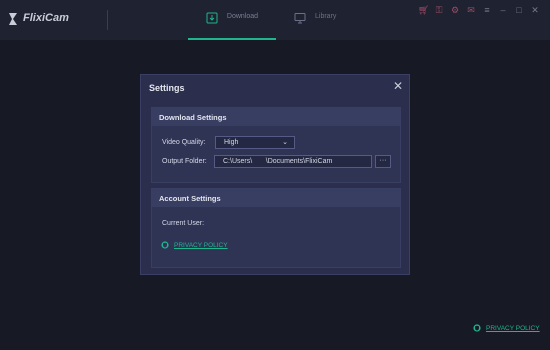  What do you see at coordinates (212, 18) in the screenshot?
I see `download-icon` at bounding box center [212, 18].